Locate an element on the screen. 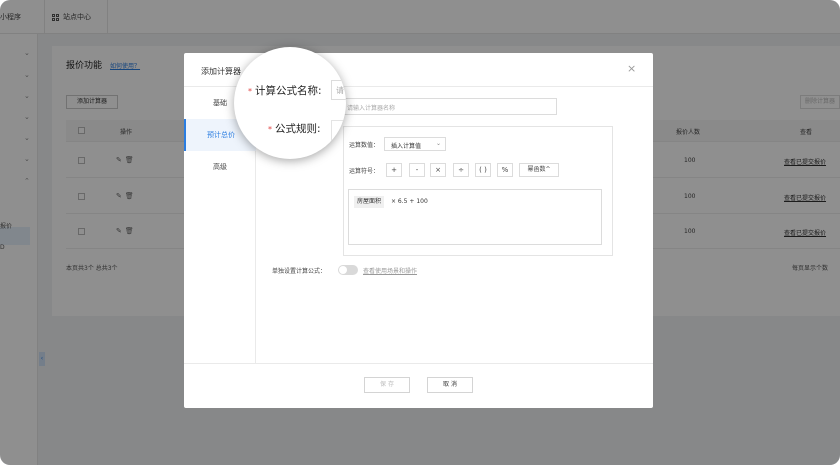  magnifier-callout: * 计算公式名称: * 公式规则: 请 is located at coordinates (290, 103).